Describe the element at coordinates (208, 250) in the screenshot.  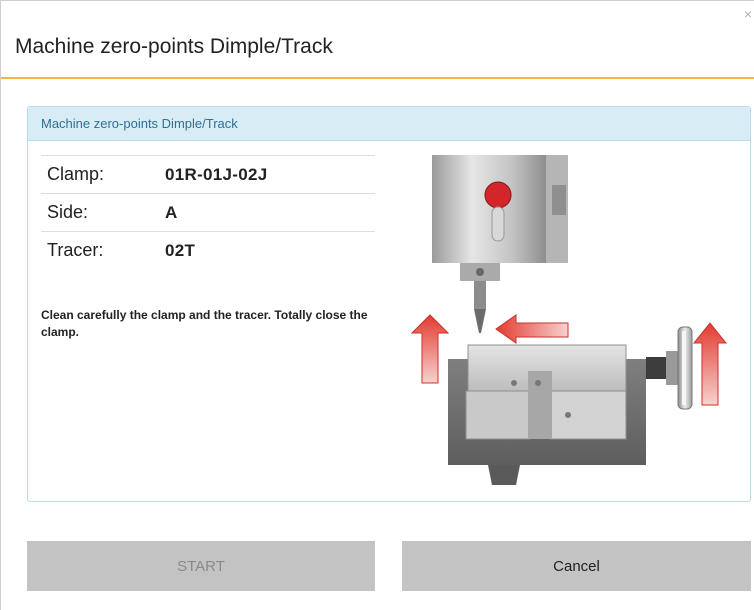
I see `info-row-tracer: Tracer: 02T` at that location.